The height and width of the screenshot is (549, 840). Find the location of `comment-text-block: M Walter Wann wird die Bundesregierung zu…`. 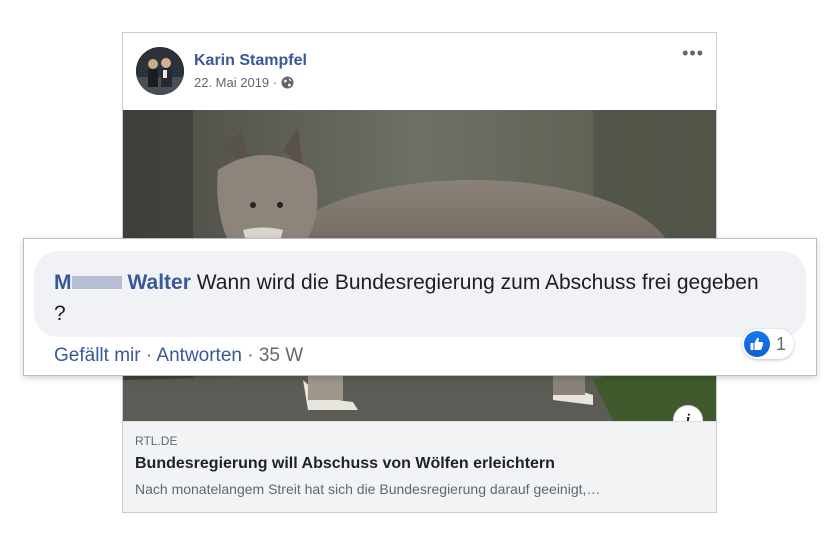

comment-text-block: M Walter Wann wird die Bundesregierung zu… is located at coordinates (414, 298).